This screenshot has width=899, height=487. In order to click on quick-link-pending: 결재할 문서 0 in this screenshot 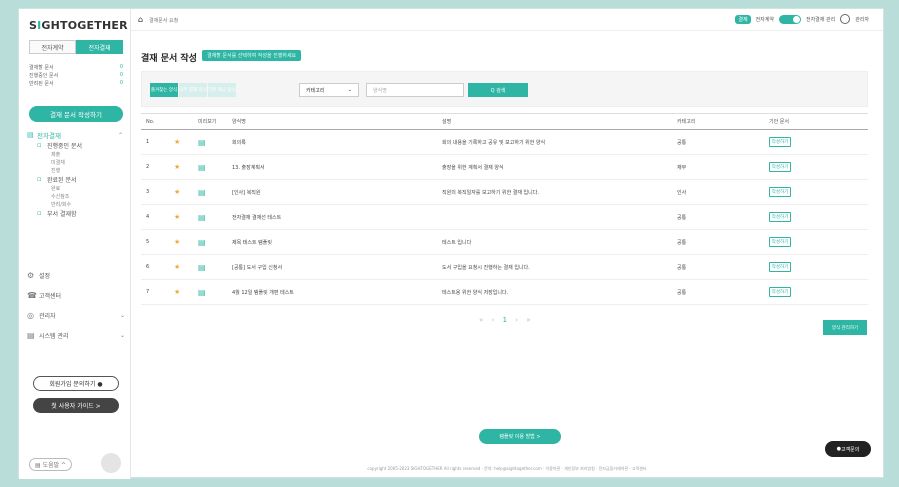, I will do `click(76, 67)`.